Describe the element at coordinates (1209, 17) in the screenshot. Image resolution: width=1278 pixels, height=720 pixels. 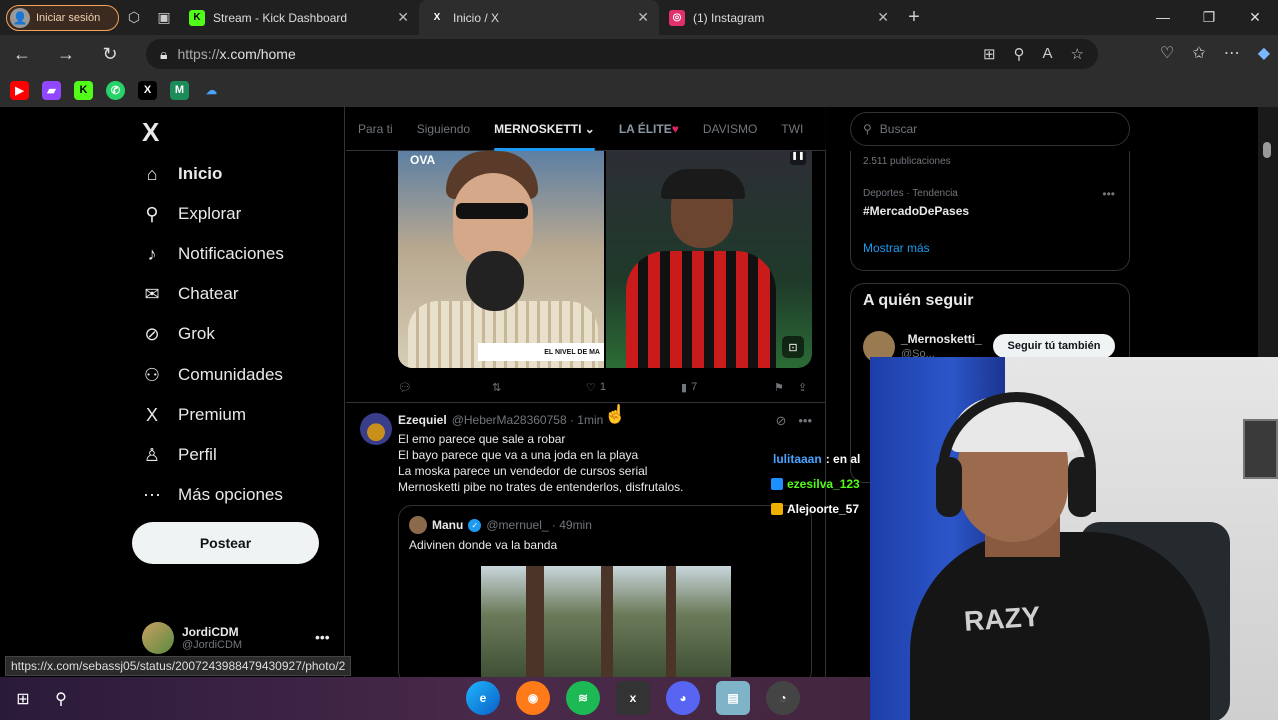
I see `restore-icon: ❐` at that location.